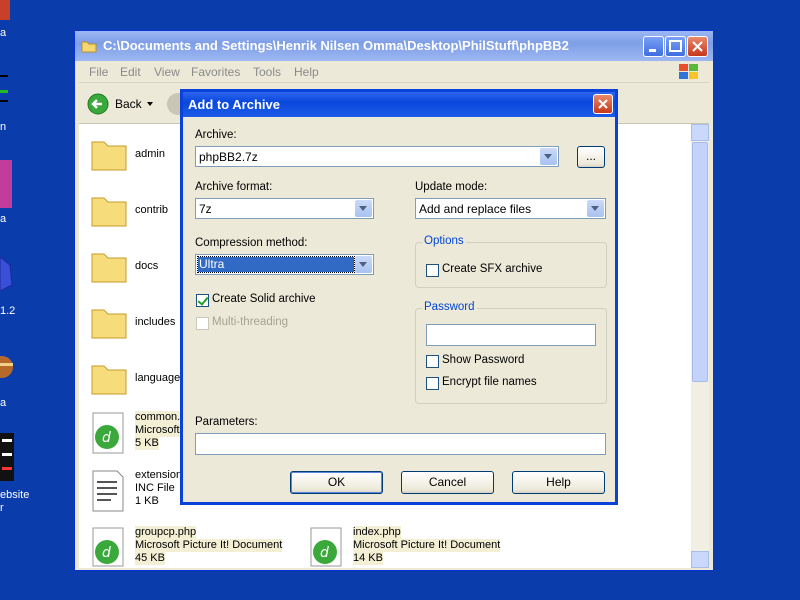  I want to click on maximize-button, so click(675, 46).